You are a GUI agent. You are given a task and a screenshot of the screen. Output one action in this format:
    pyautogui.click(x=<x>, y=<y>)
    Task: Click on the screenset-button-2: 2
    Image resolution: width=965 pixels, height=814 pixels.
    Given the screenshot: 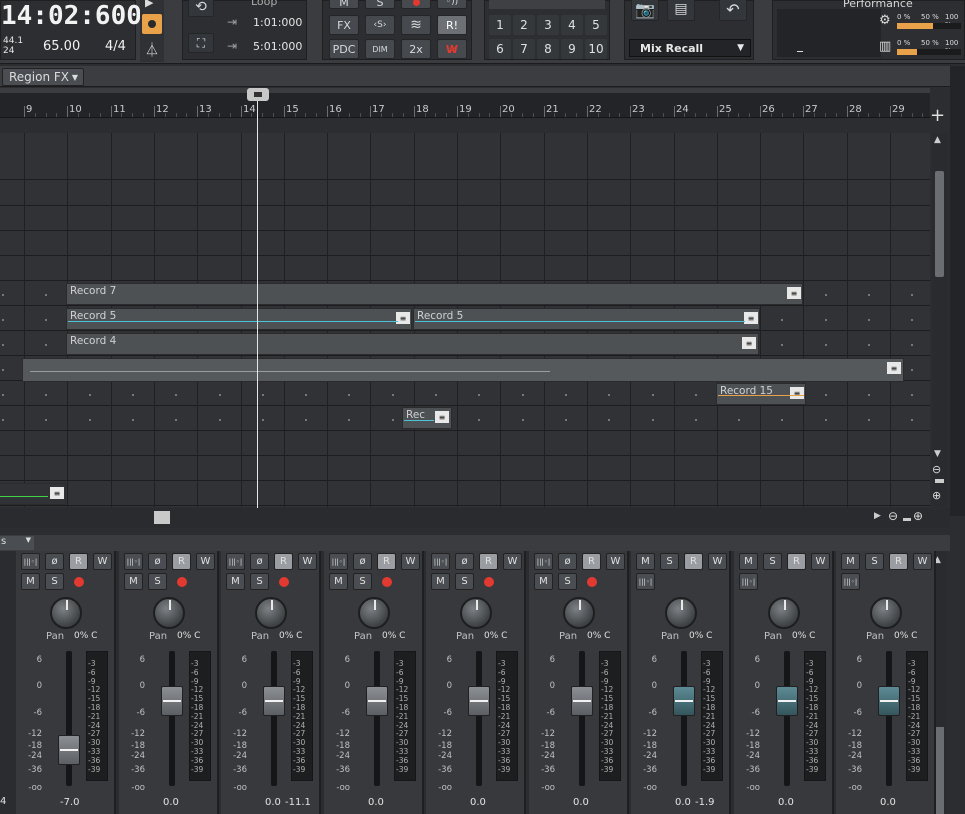 What is the action you would take?
    pyautogui.click(x=524, y=25)
    